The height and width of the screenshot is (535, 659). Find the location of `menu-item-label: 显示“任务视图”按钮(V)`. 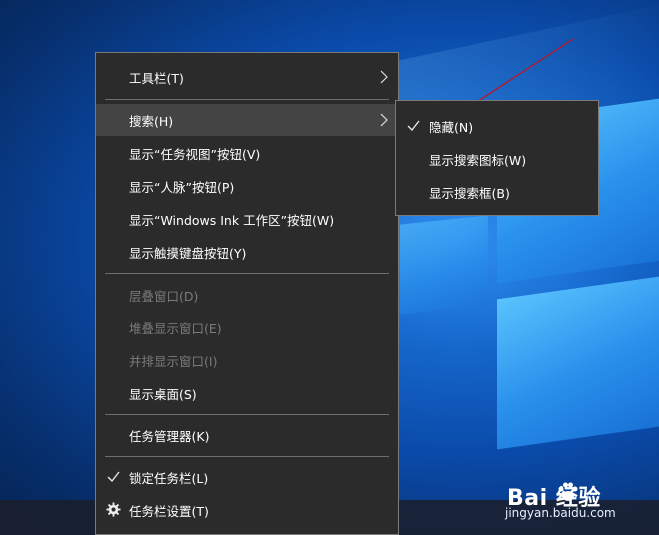

menu-item-label: 显示“任务视图”按钮(V) is located at coordinates (195, 154).